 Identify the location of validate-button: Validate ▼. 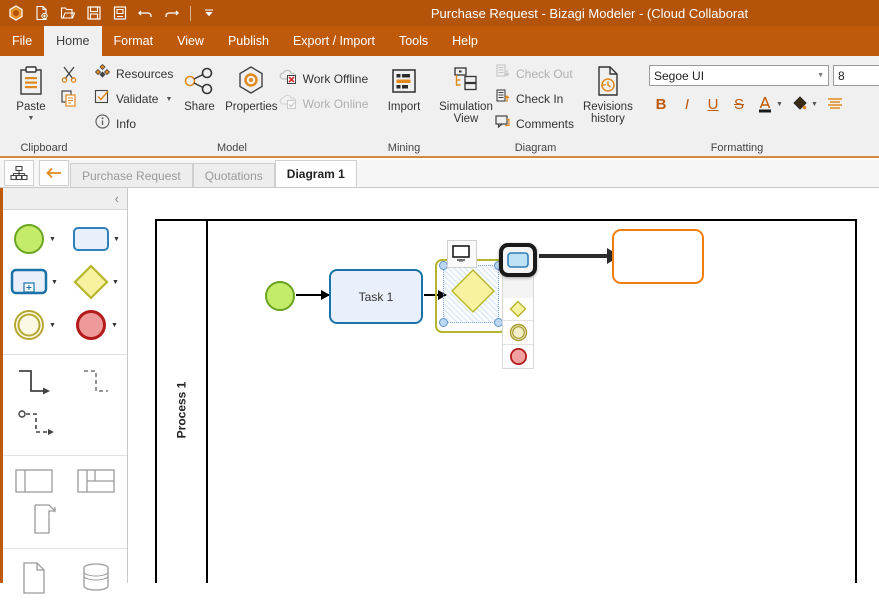
(134, 99).